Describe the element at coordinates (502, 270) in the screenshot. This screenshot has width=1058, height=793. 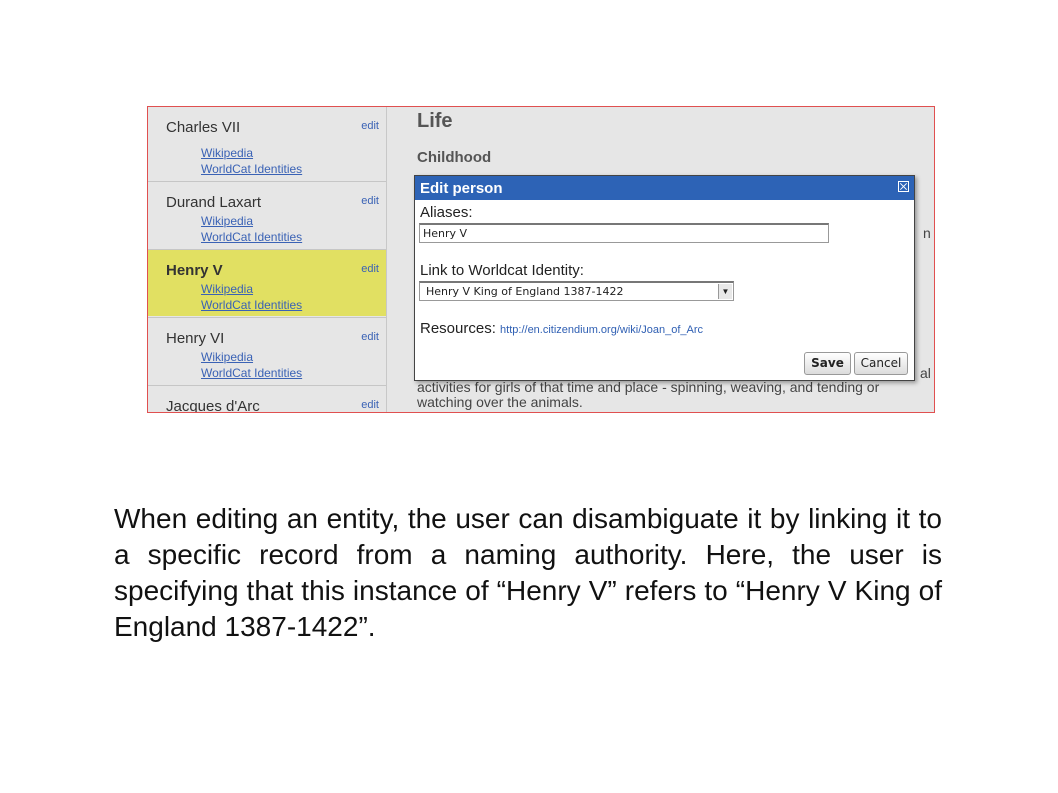
I see `worldcat-label: Link to Worldcat Identity:` at that location.